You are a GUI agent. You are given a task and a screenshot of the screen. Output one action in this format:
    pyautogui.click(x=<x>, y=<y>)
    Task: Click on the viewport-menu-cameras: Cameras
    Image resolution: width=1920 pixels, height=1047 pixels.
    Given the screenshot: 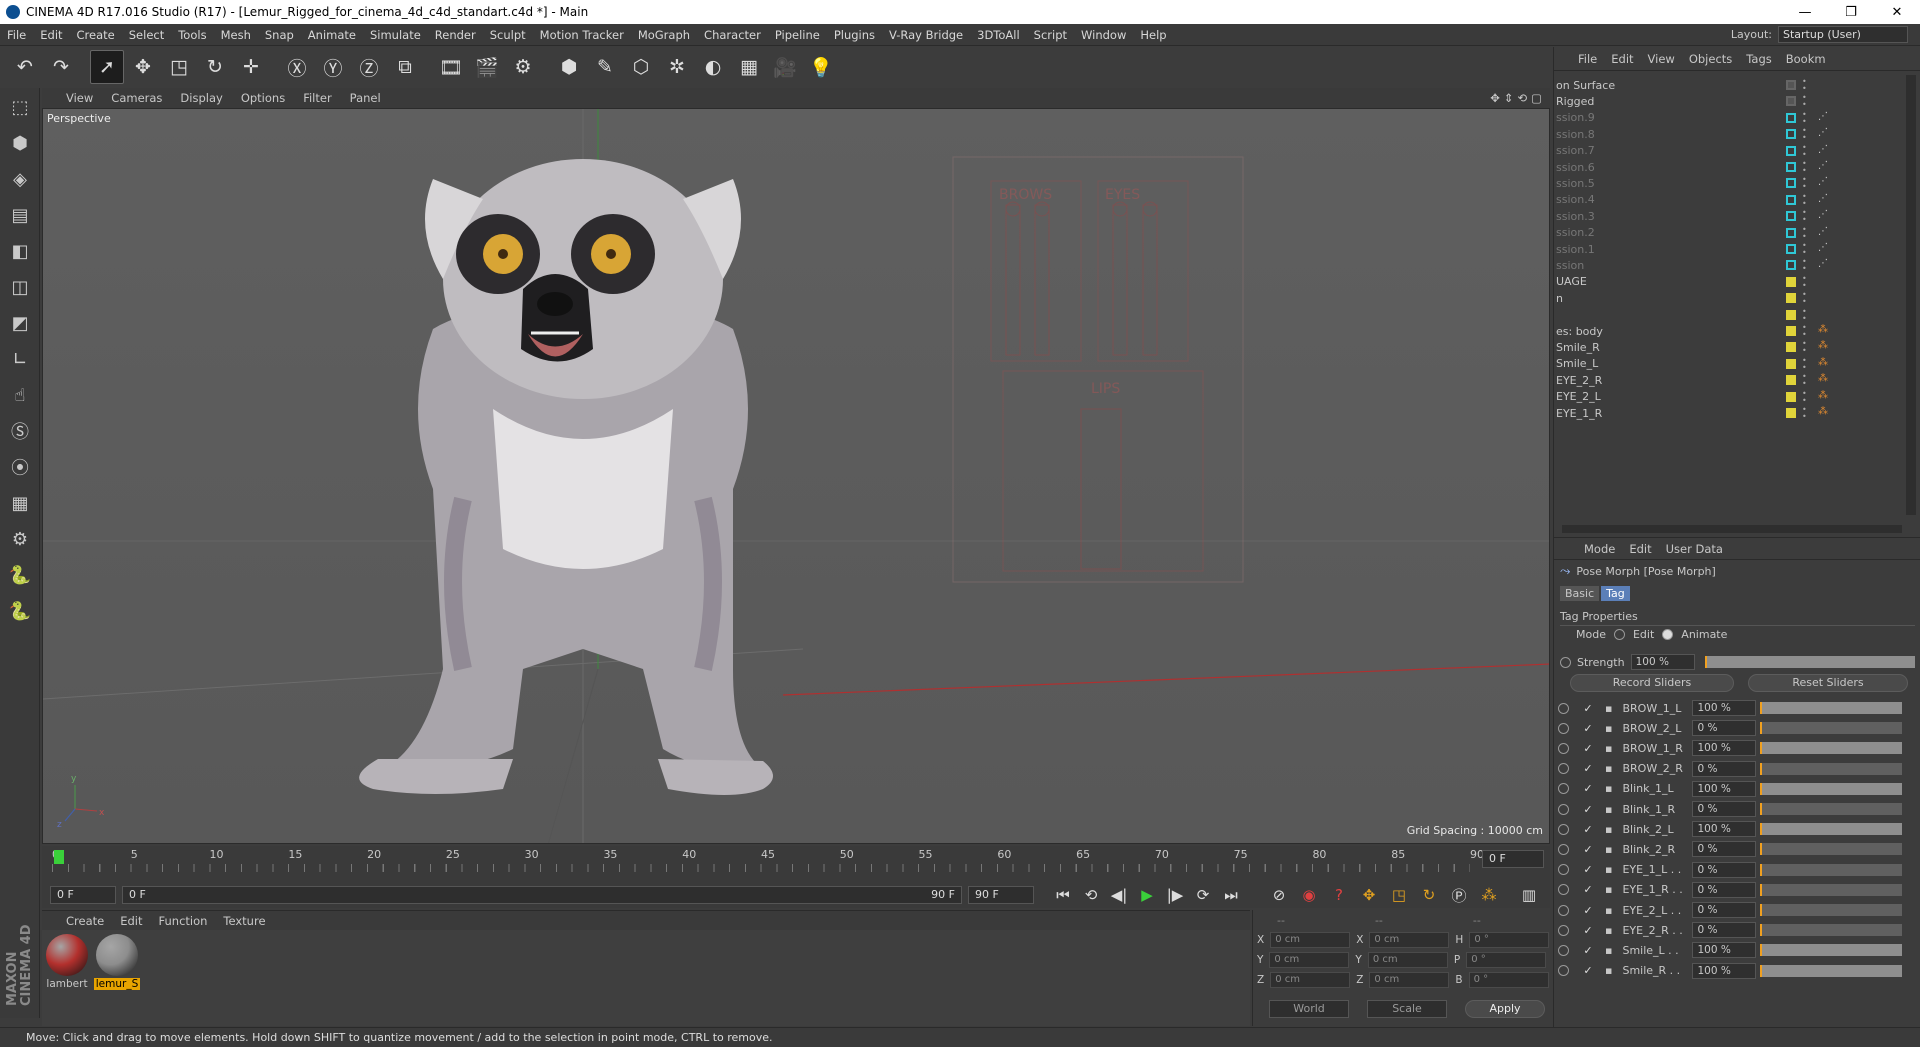 What is the action you would take?
    pyautogui.click(x=136, y=98)
    